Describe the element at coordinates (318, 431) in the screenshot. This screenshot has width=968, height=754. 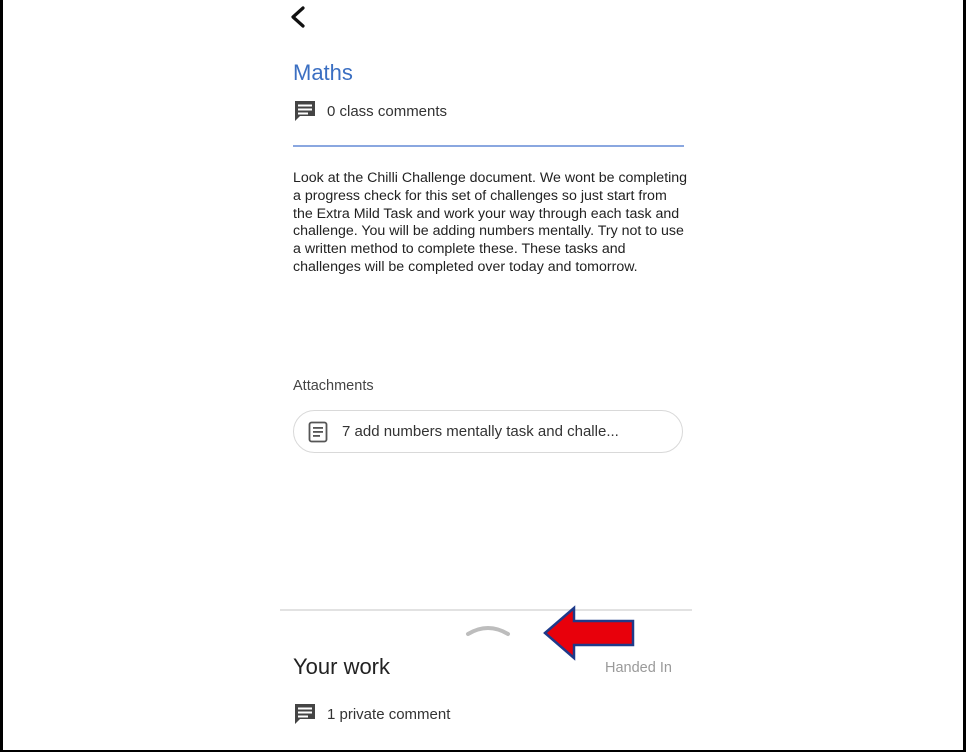
I see `document-icon` at that location.